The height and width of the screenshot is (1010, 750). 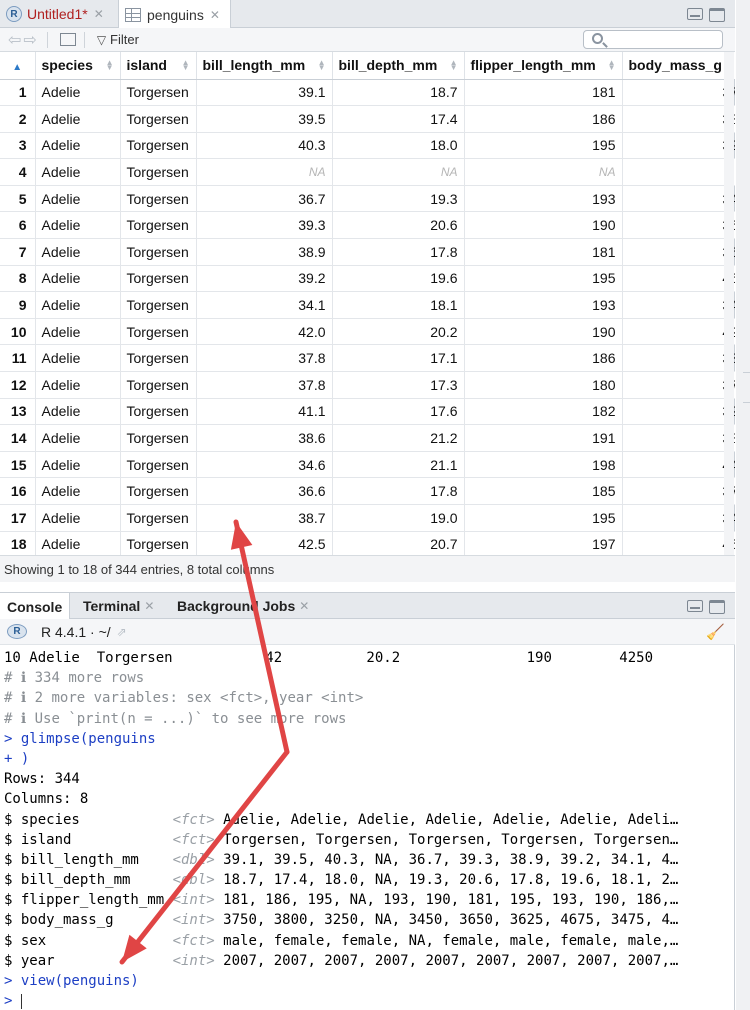 I want to click on table-cell: 37.8, so click(x=264, y=358).